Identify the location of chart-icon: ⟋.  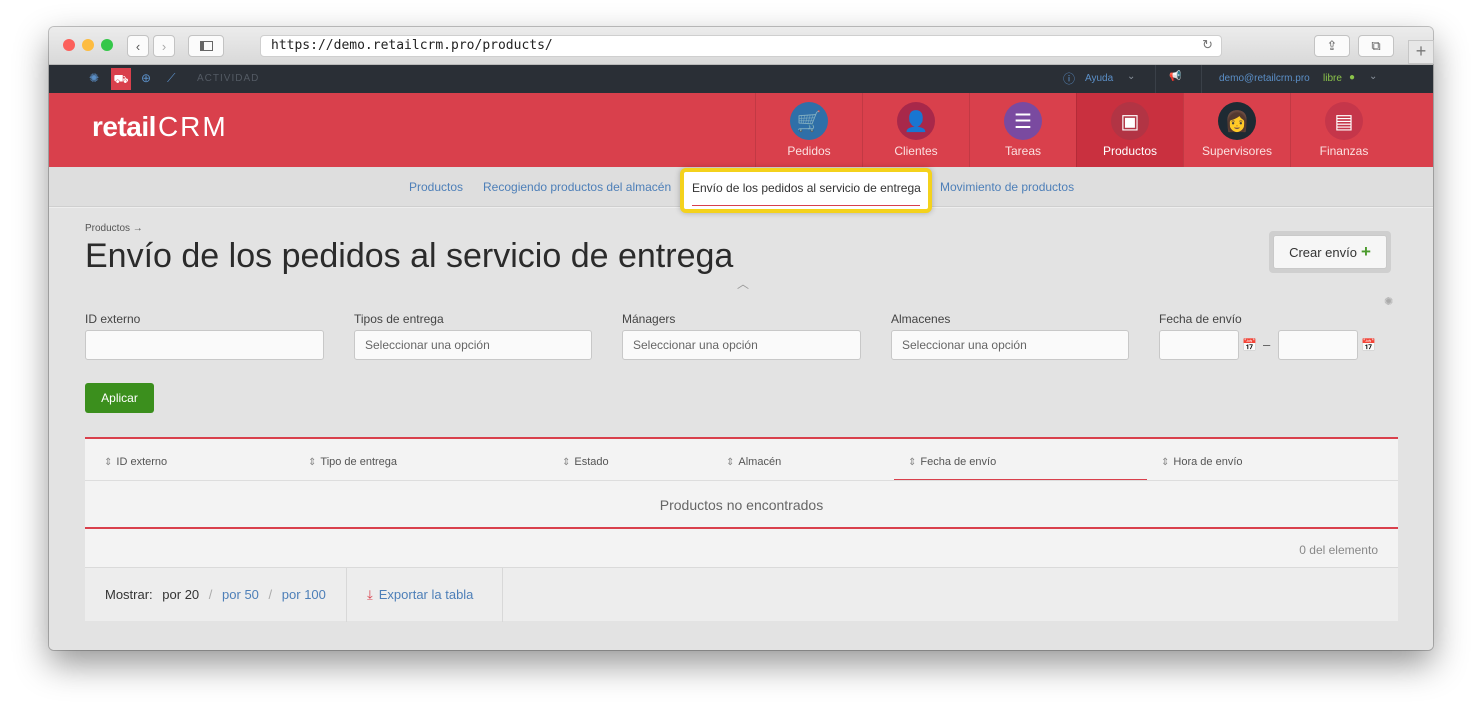
(171, 78).